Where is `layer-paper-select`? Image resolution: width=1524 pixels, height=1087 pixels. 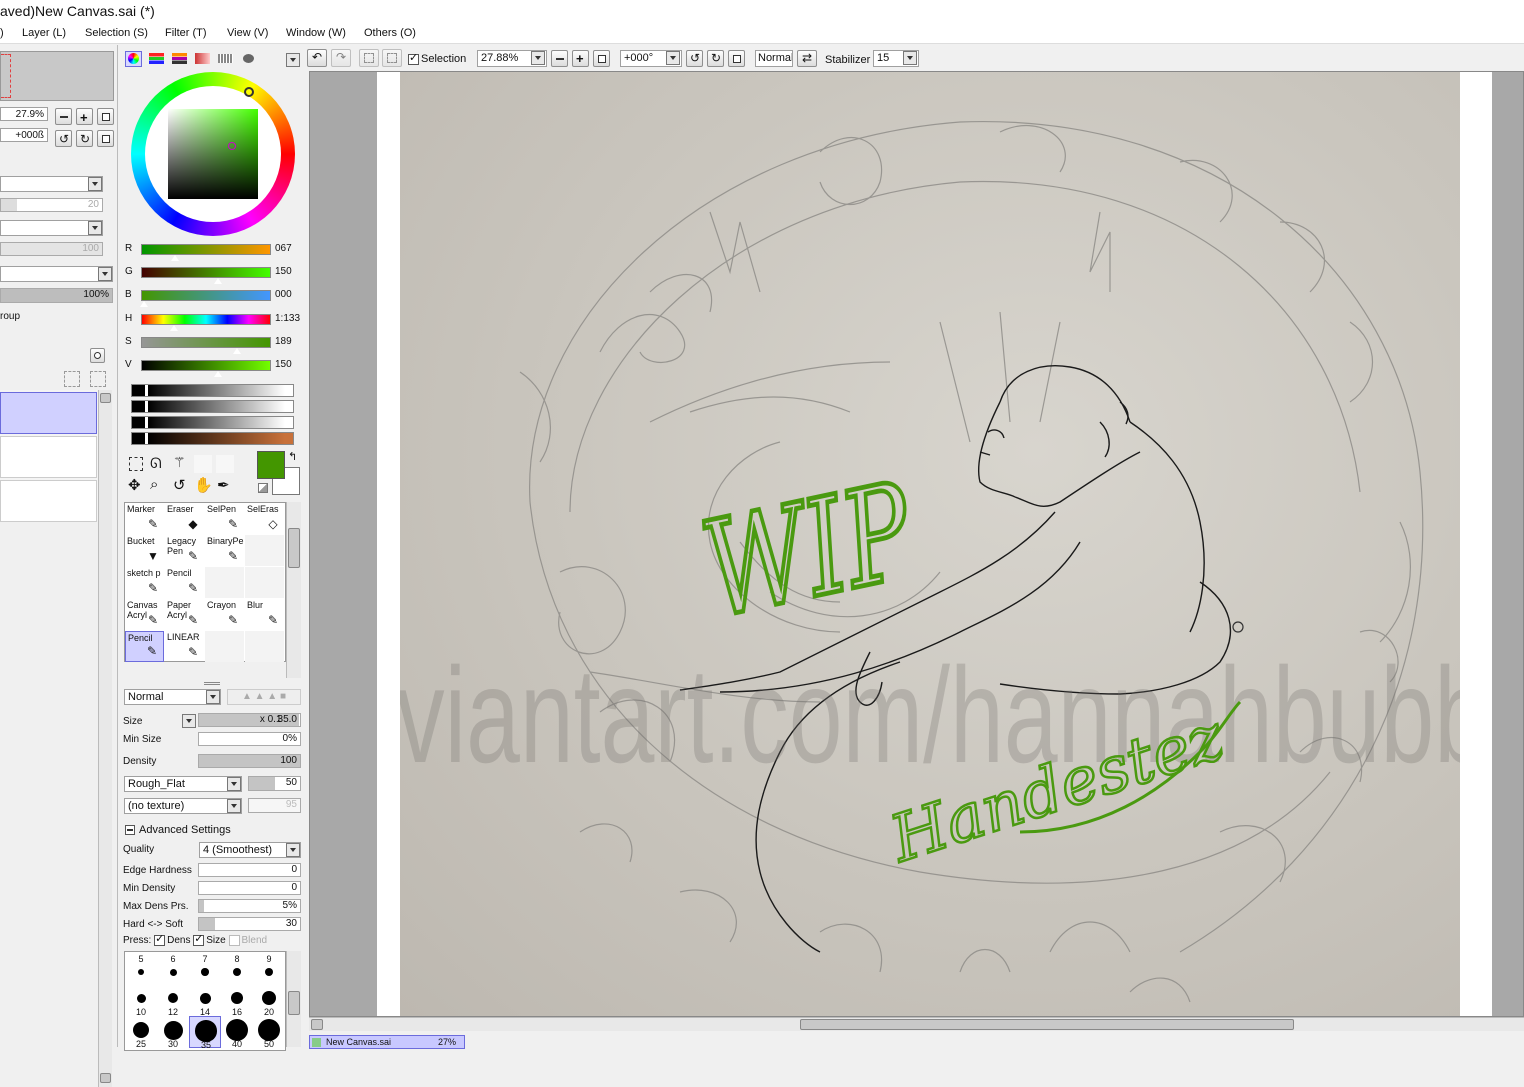
layer-paper-select is located at coordinates (56, 274).